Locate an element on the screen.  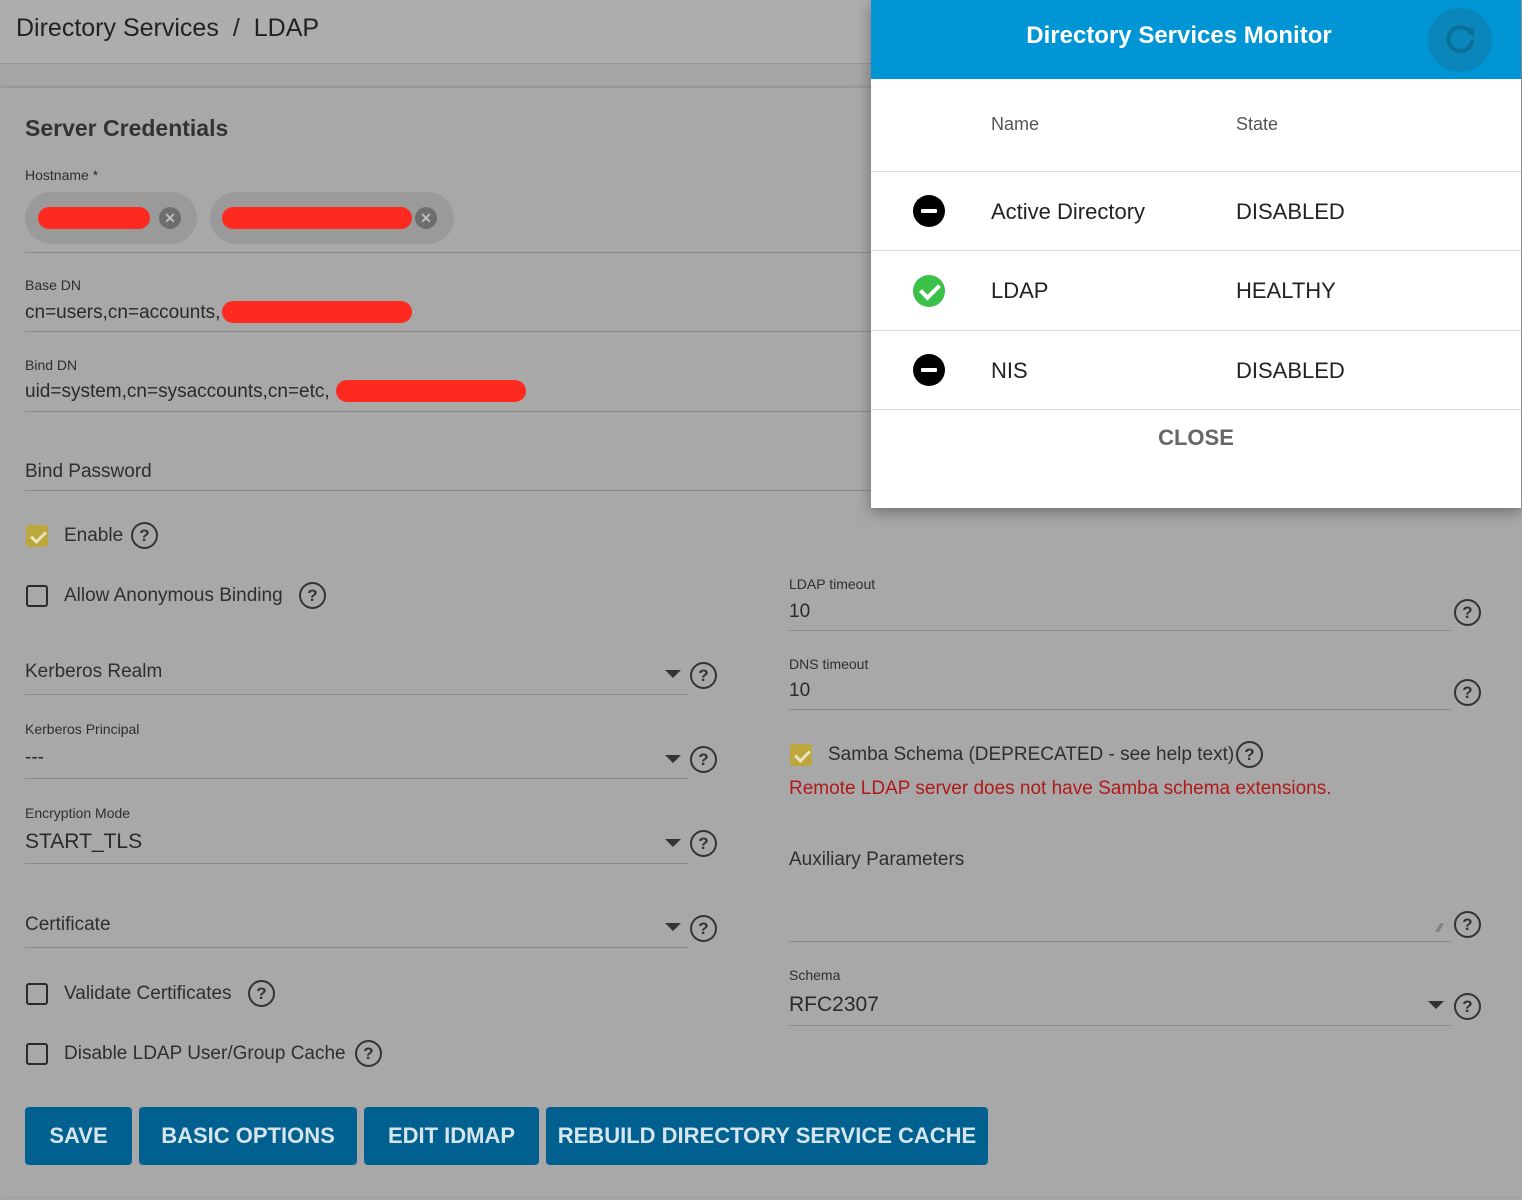
bind-dn-label: Bind DN is located at coordinates (51, 365).